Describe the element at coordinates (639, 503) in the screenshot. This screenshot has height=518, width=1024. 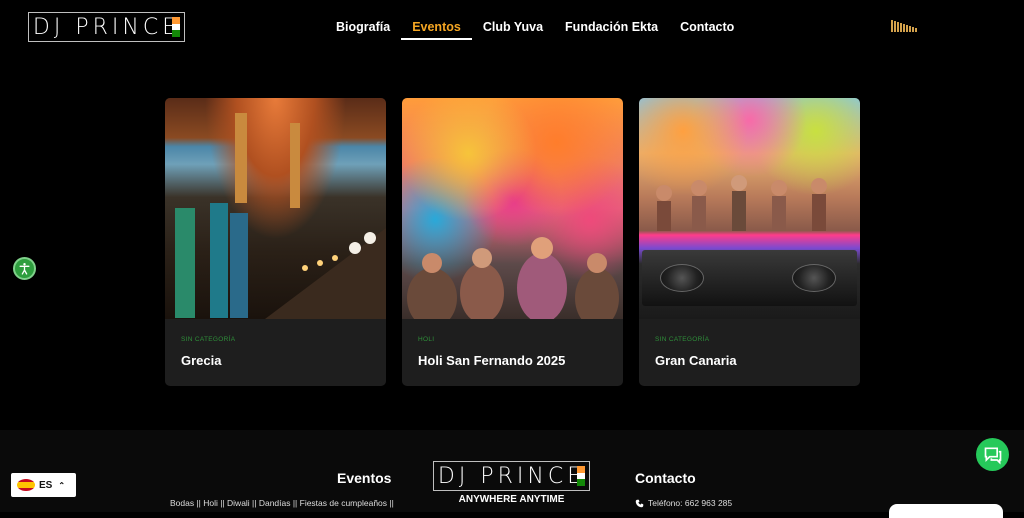
I see `phone-icon` at that location.